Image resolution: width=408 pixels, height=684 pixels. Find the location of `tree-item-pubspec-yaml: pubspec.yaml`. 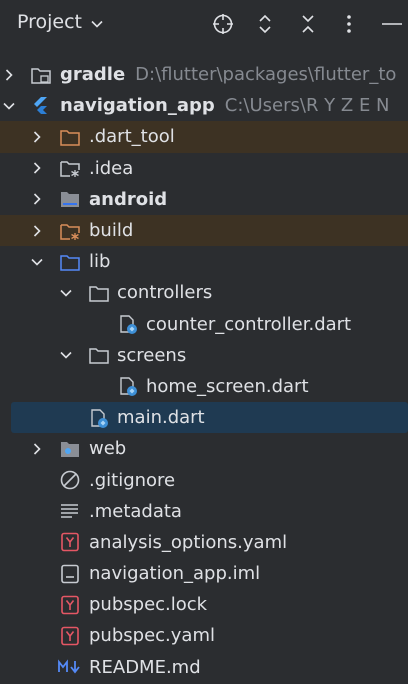

tree-item-pubspec-yaml: pubspec.yaml is located at coordinates (204, 635).